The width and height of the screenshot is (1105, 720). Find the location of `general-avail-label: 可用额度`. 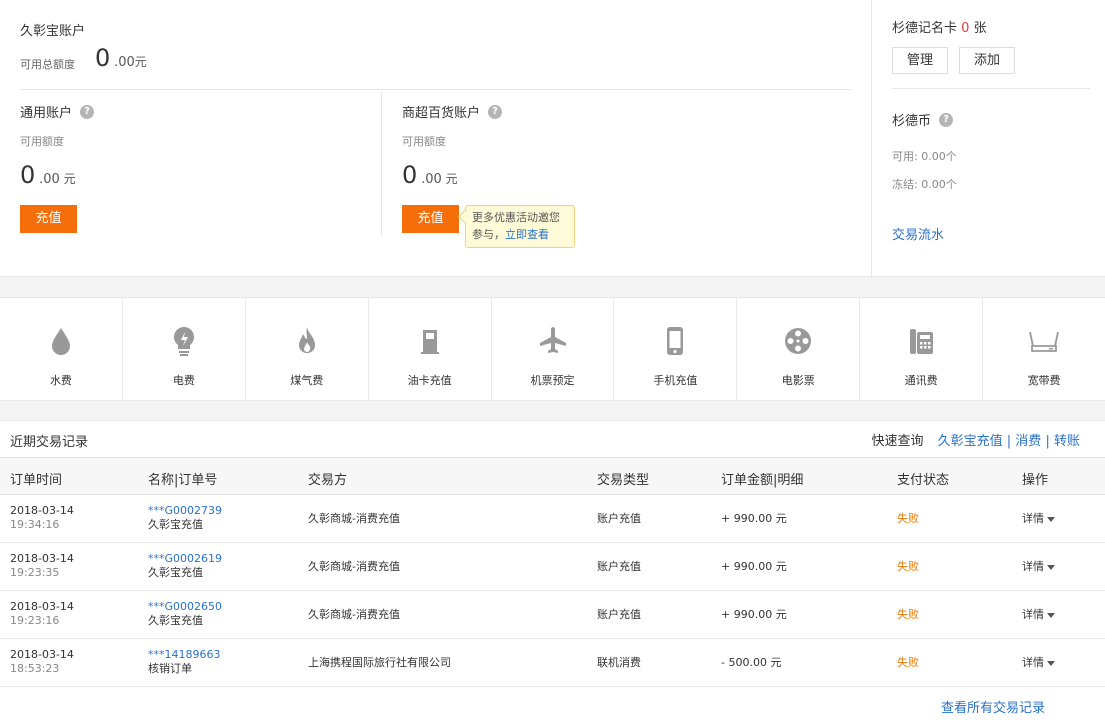

general-avail-label: 可用额度 is located at coordinates (42, 141).